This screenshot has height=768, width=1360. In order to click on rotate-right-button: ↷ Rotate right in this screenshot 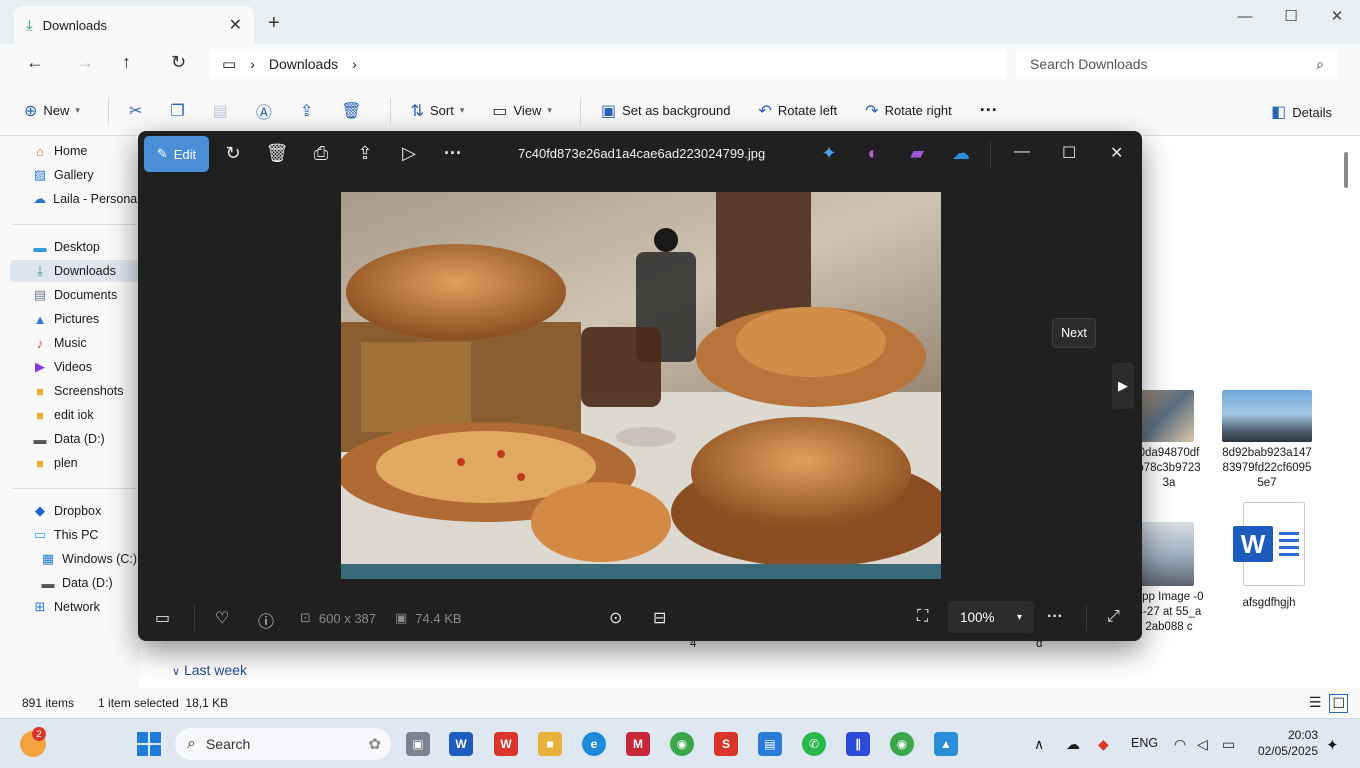, I will do `click(908, 111)`.